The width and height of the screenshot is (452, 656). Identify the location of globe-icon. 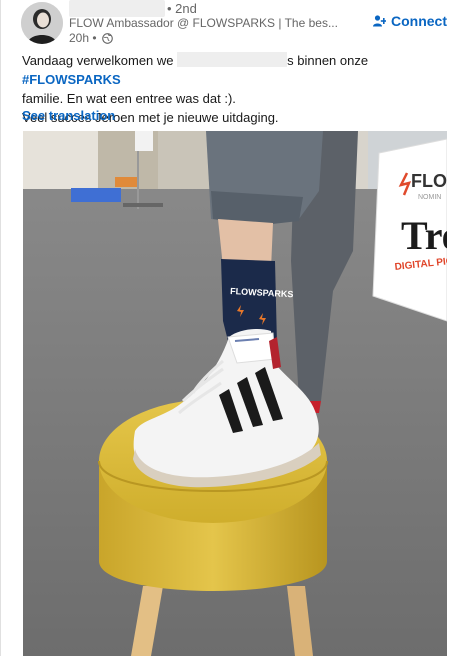
(107, 38).